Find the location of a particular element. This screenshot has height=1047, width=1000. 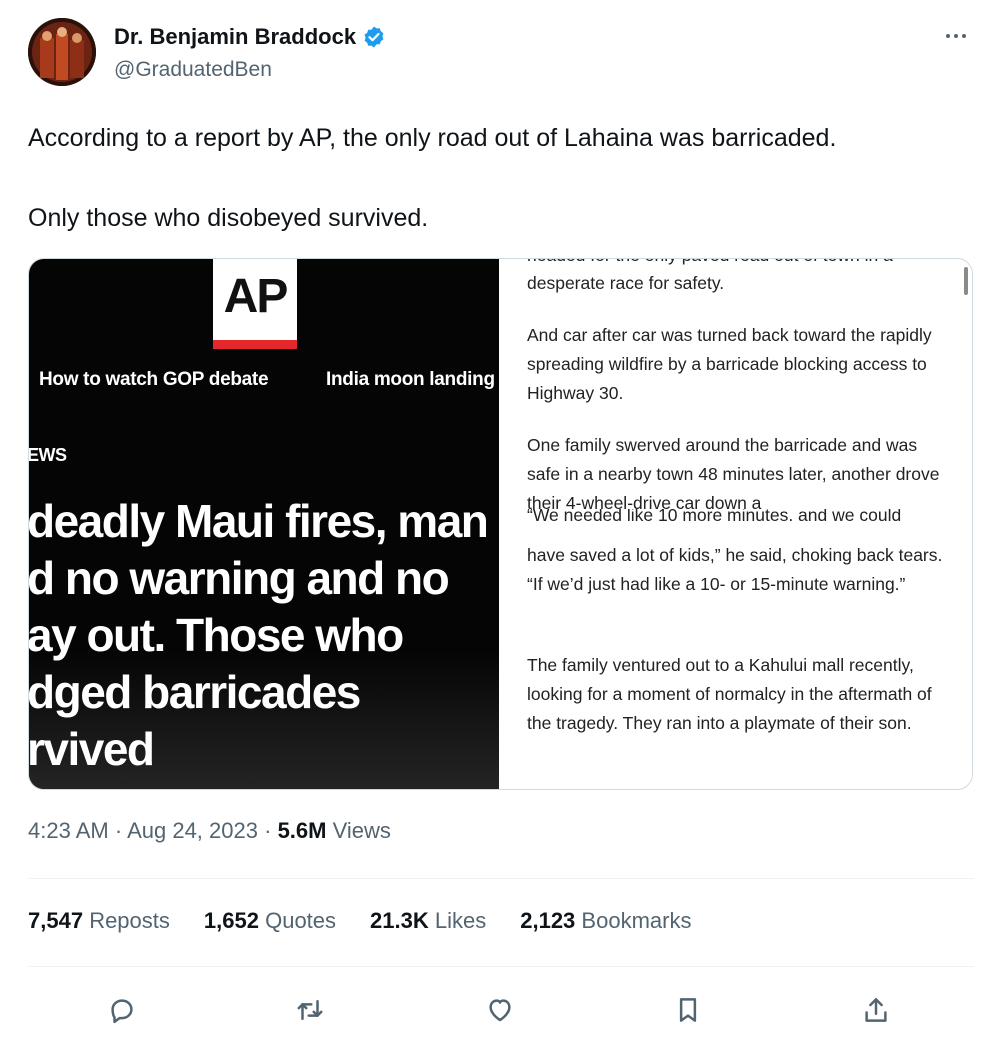

scrollbar-thumb is located at coordinates (966, 281).